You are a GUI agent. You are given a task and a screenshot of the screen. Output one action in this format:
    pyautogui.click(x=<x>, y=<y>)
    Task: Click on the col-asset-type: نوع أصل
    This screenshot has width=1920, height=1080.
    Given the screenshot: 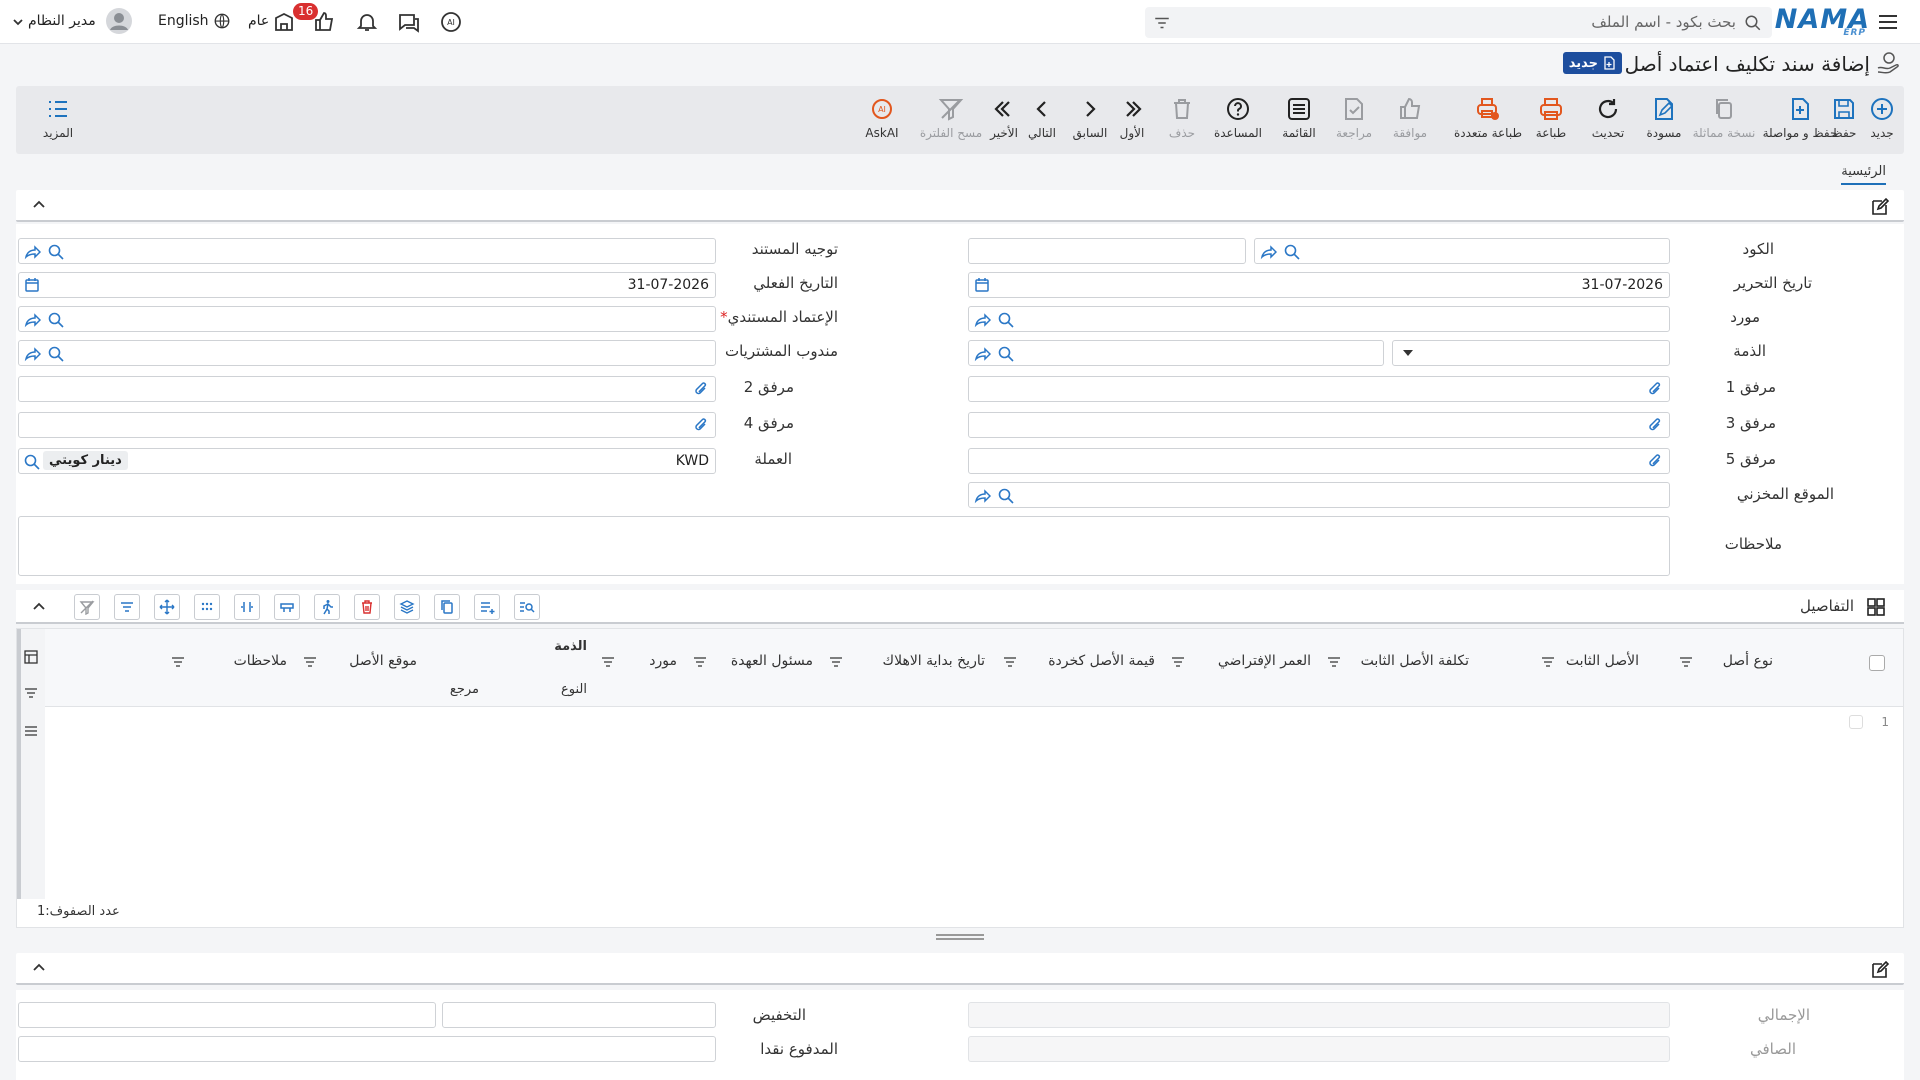 What is the action you would take?
    pyautogui.click(x=1748, y=661)
    